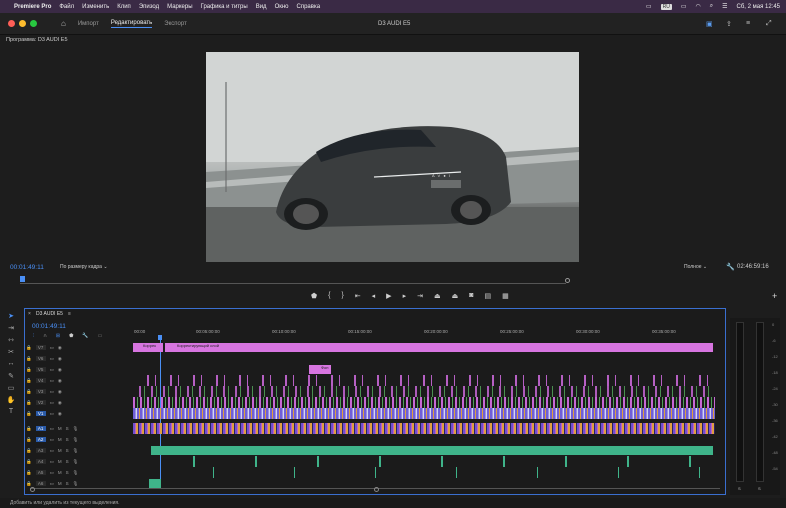 The image size is (786, 508). I want to click on sequence-timecode: 00:01:49:11, so click(49, 326).